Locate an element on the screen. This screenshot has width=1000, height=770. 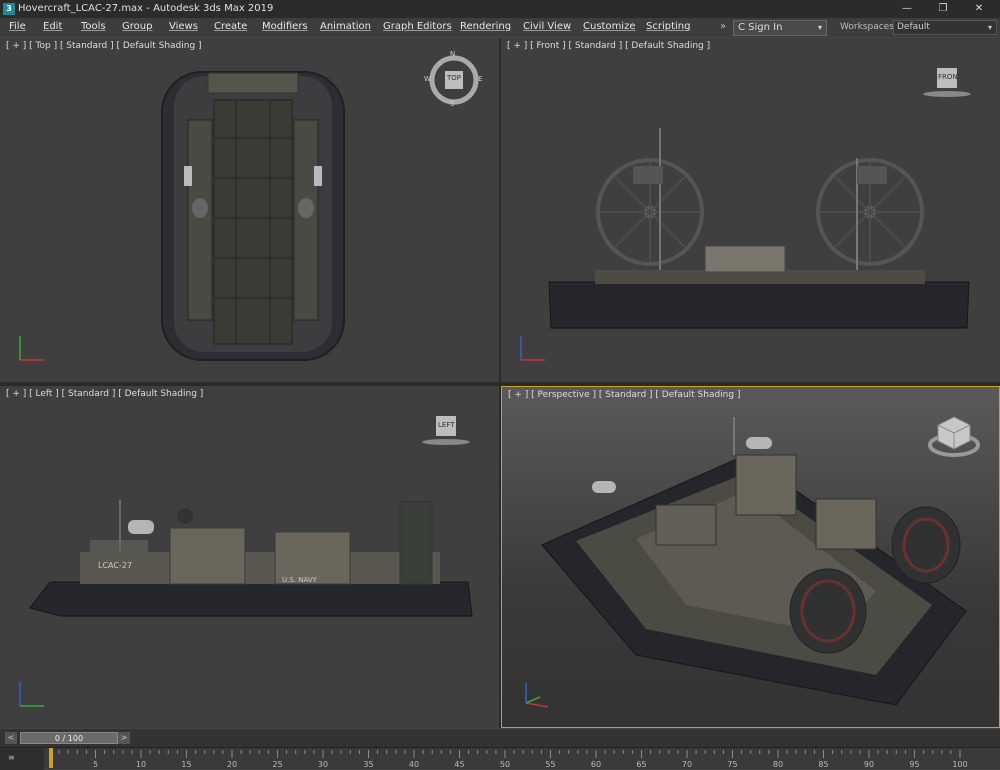
menu-scripting: Scripting is located at coordinates (668, 26).